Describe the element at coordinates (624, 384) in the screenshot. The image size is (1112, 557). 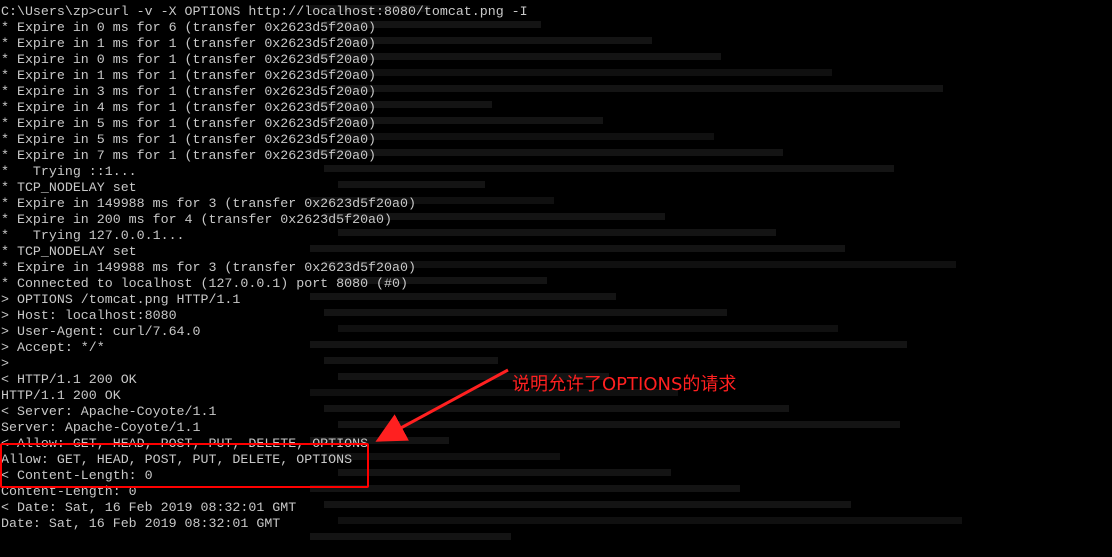
I see `annotation-text: 说明允许了OPTIONS的请求` at that location.